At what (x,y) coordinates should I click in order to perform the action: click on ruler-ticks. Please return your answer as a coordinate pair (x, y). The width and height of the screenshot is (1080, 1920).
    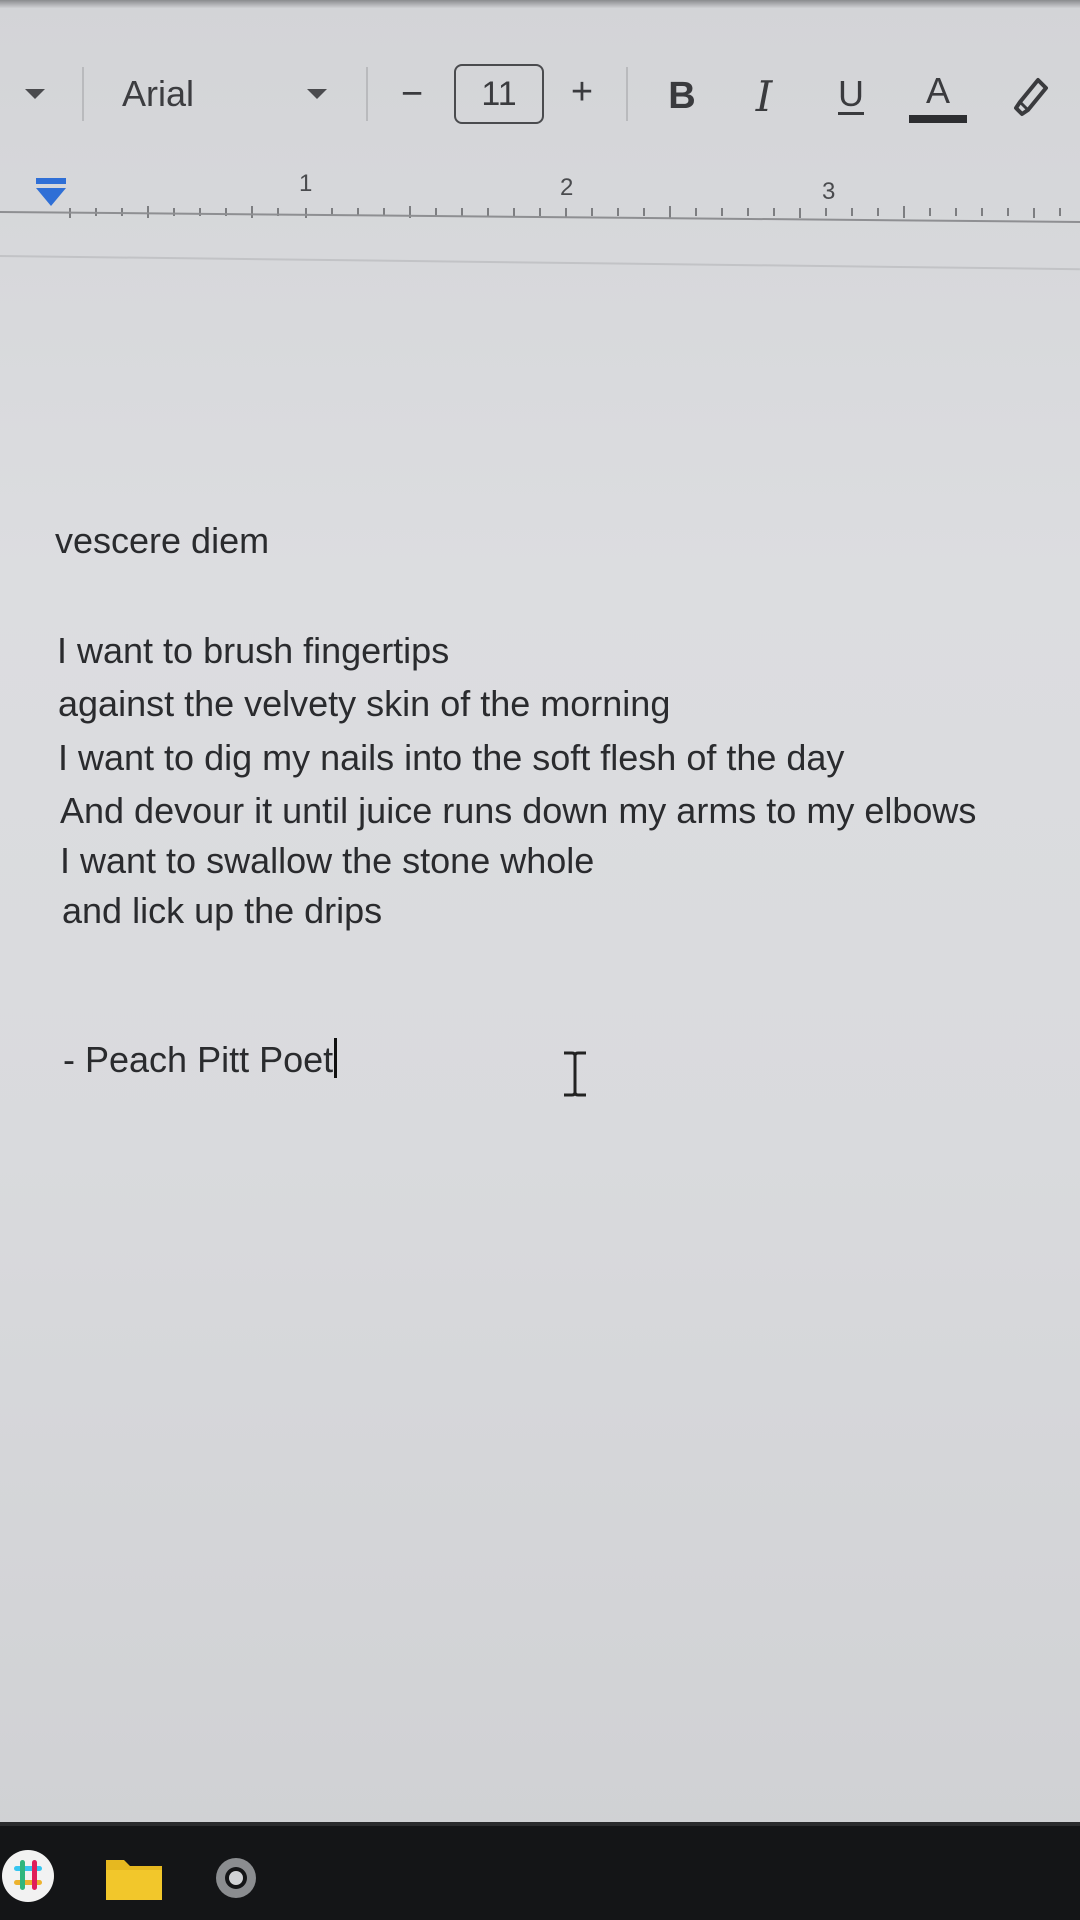
    Looking at the image, I should click on (540, 214).